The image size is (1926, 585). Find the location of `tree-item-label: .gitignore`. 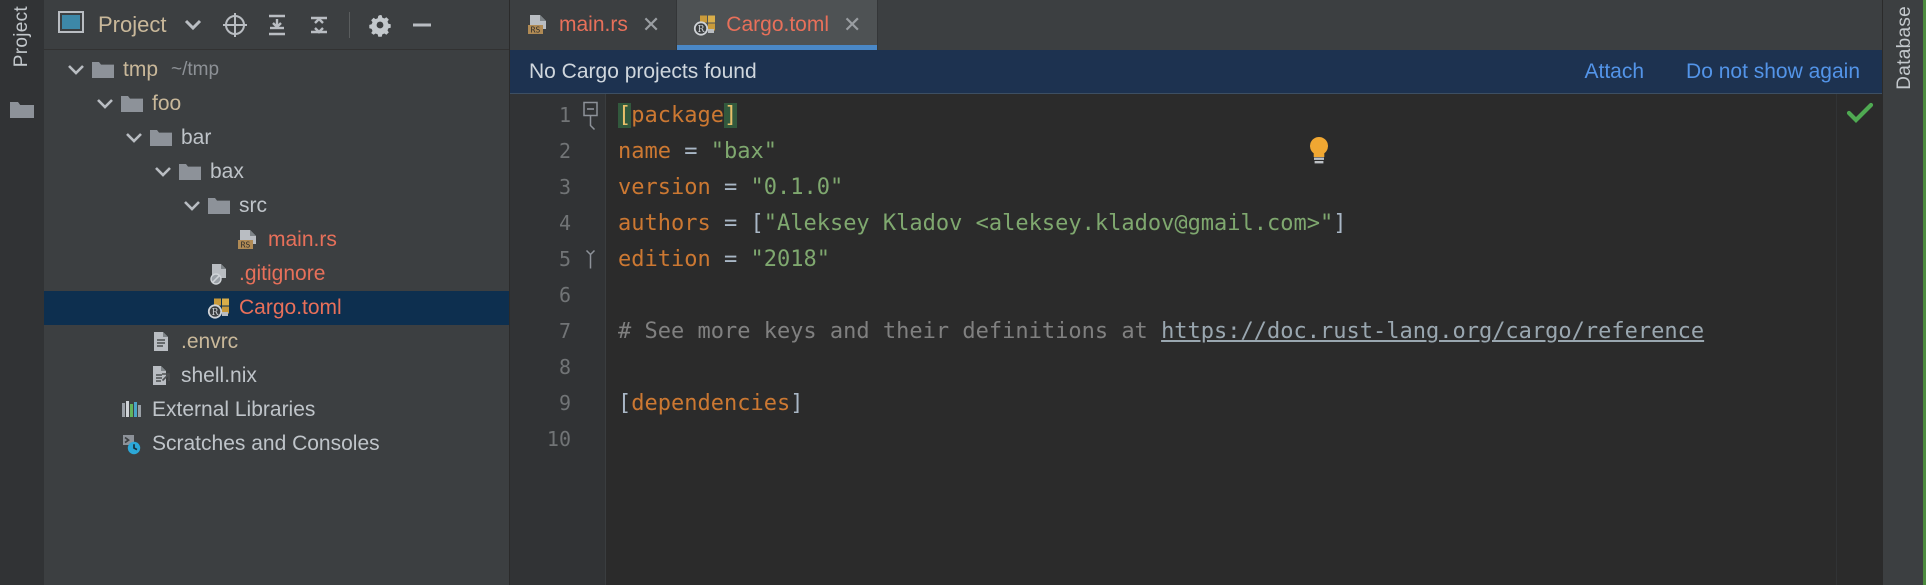

tree-item-label: .gitignore is located at coordinates (282, 273).